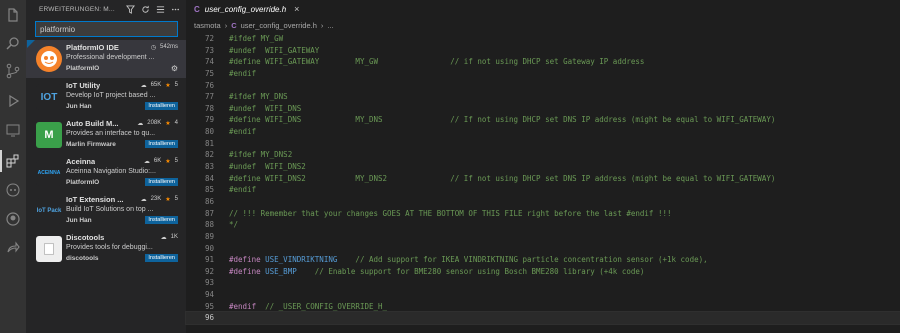  I want to click on code-line: 85 #endif, so click(543, 190).